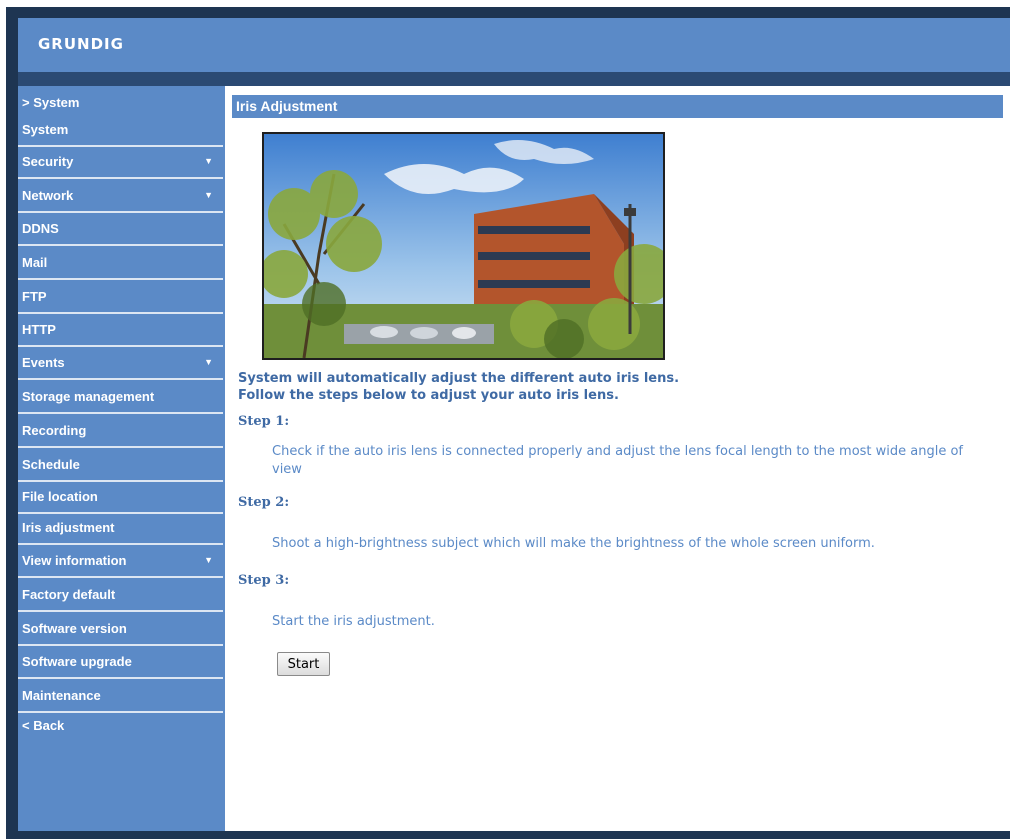 The width and height of the screenshot is (1010, 839). Describe the element at coordinates (34, 296) in the screenshot. I see `sidebar-item-label: FTP` at that location.